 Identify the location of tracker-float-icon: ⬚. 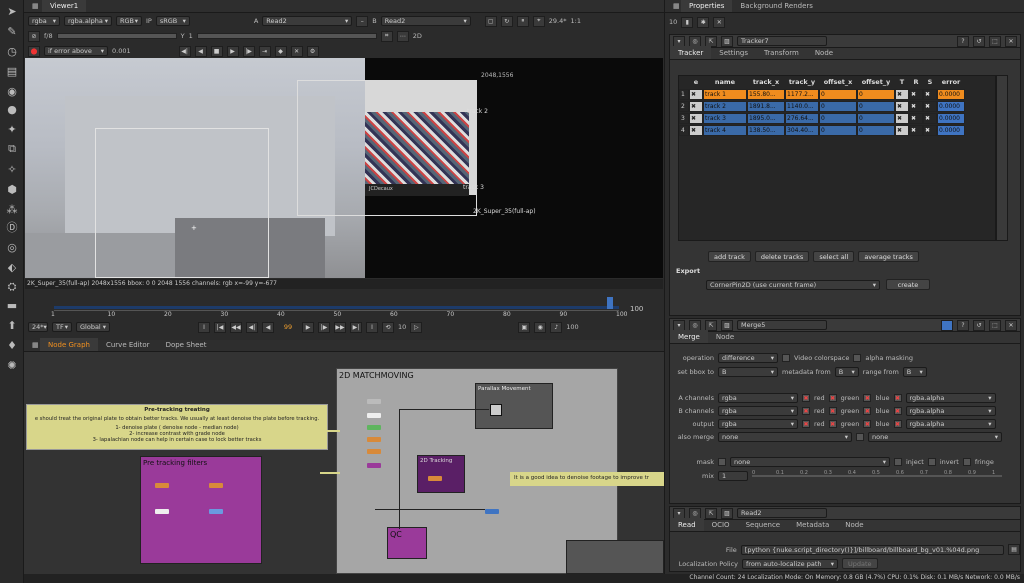
(995, 41).